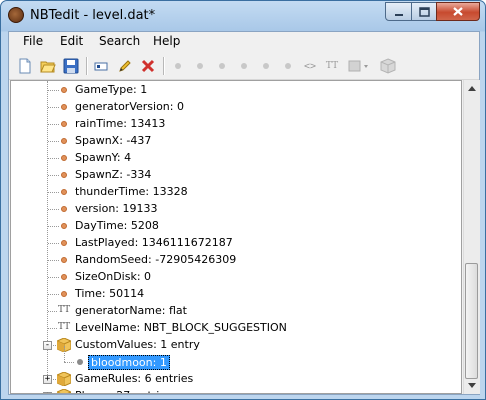 This screenshot has height=400, width=486. I want to click on delete-button, so click(148, 66).